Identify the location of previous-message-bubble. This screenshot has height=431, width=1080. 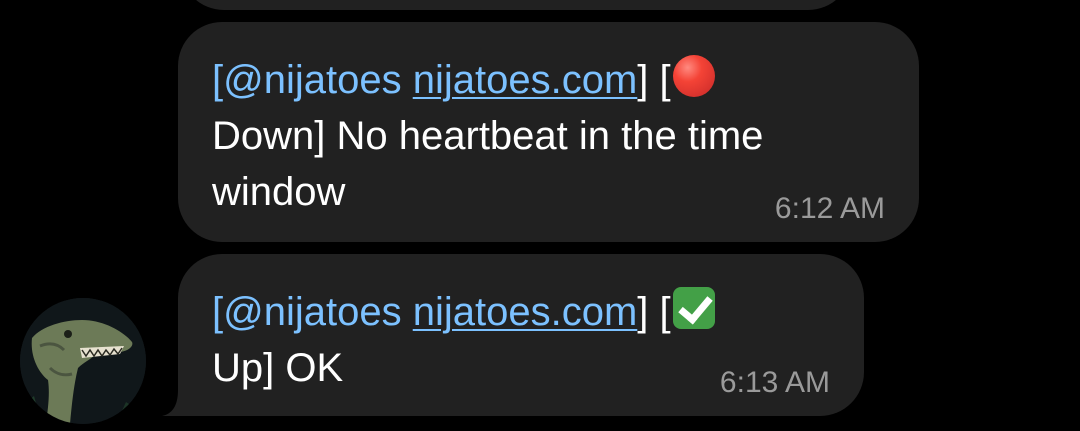
(516, 5).